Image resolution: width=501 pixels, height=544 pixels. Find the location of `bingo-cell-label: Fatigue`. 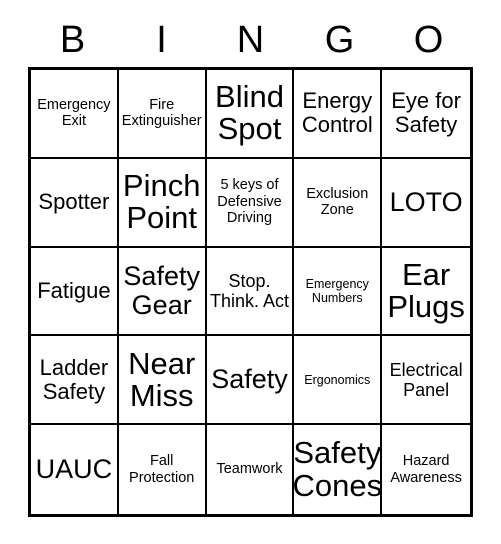

bingo-cell-label: Fatigue is located at coordinates (74, 290).